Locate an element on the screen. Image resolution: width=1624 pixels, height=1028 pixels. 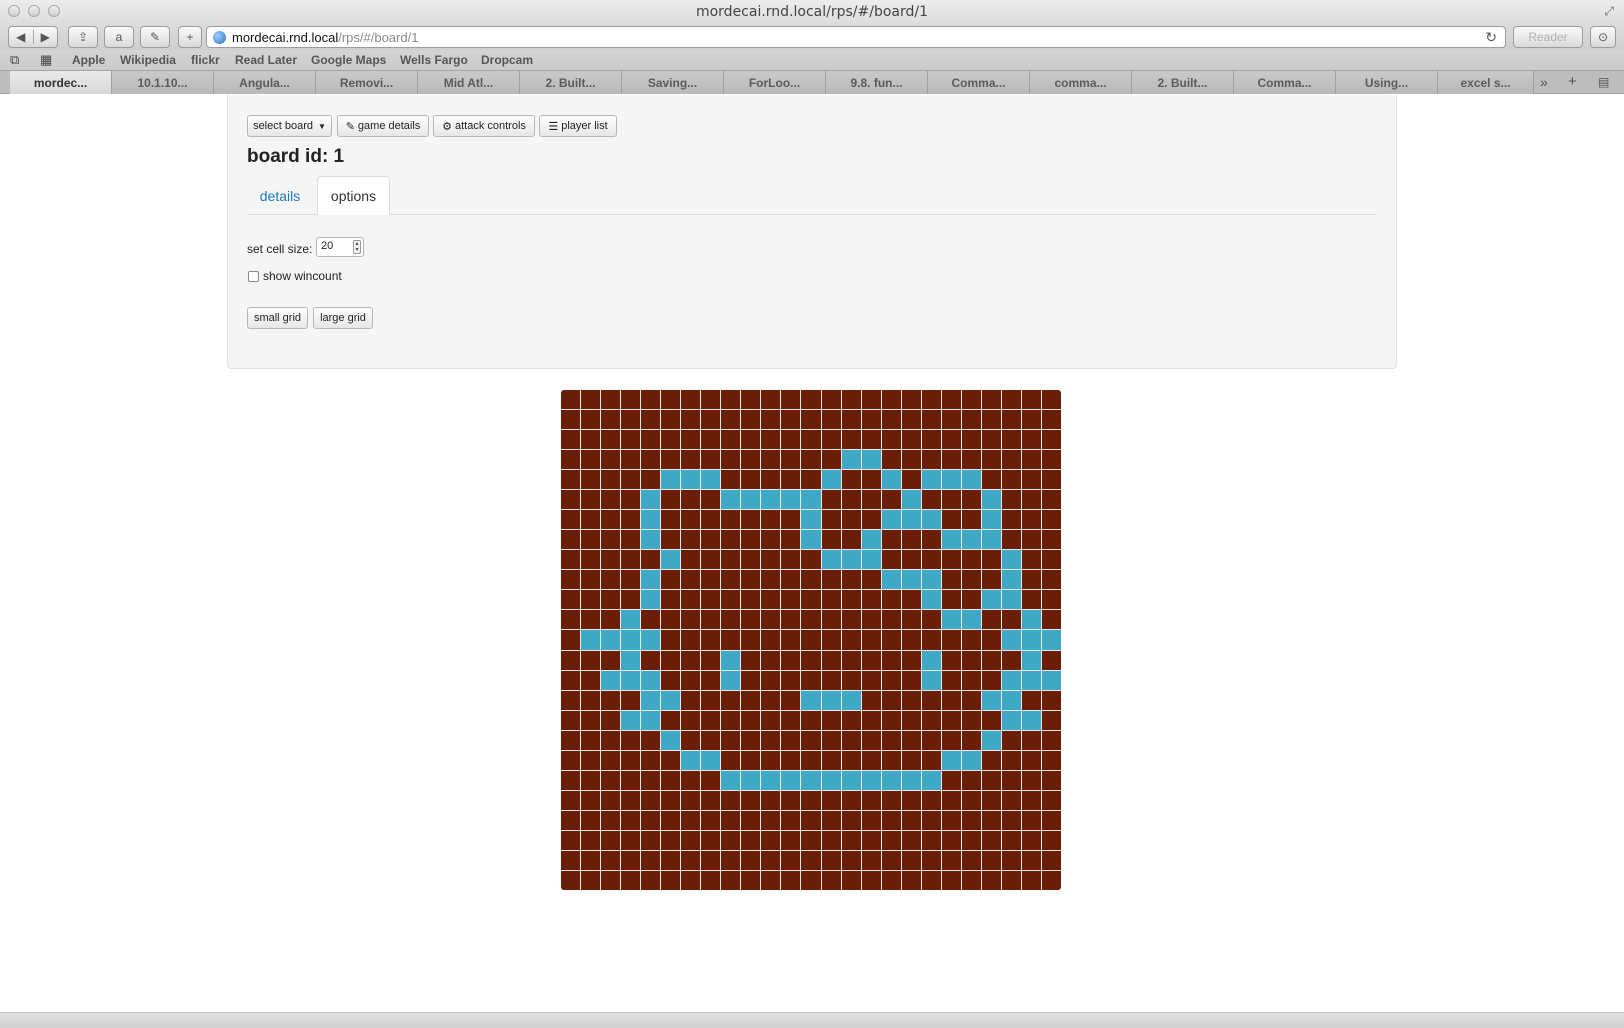
tab-details: details is located at coordinates (280, 195).